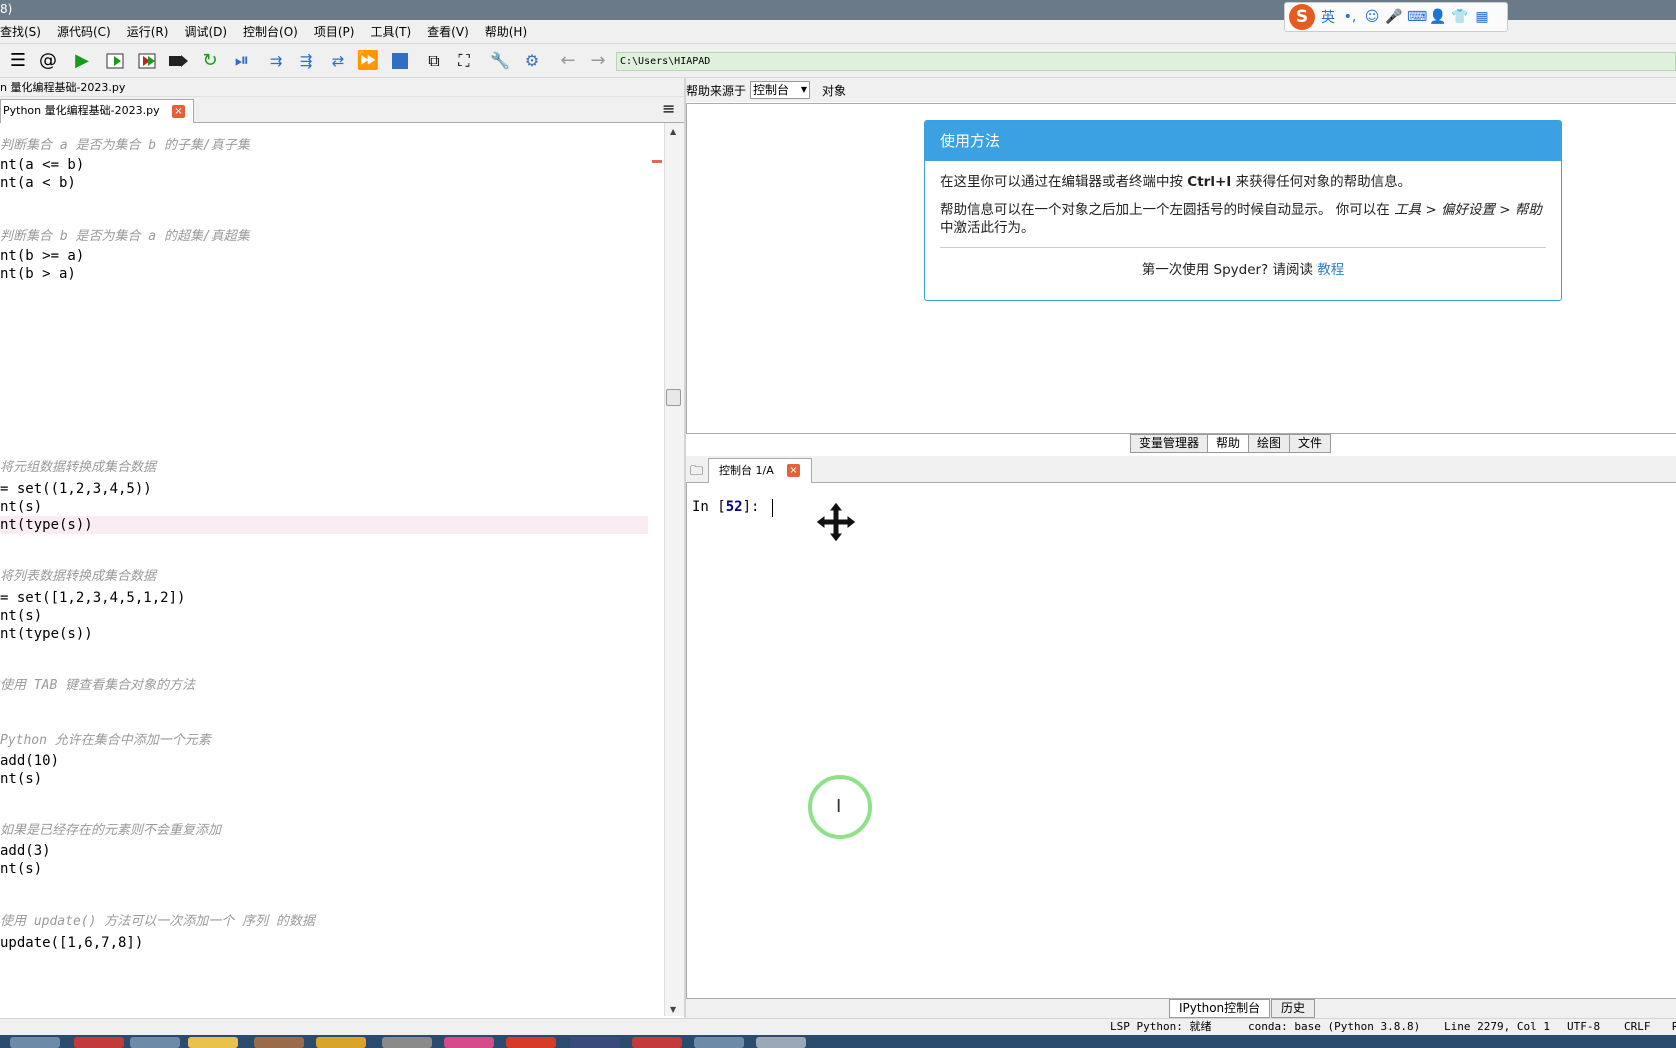 This screenshot has height=1048, width=1676. I want to click on ime-emoji-icon: ☺, so click(1372, 17).